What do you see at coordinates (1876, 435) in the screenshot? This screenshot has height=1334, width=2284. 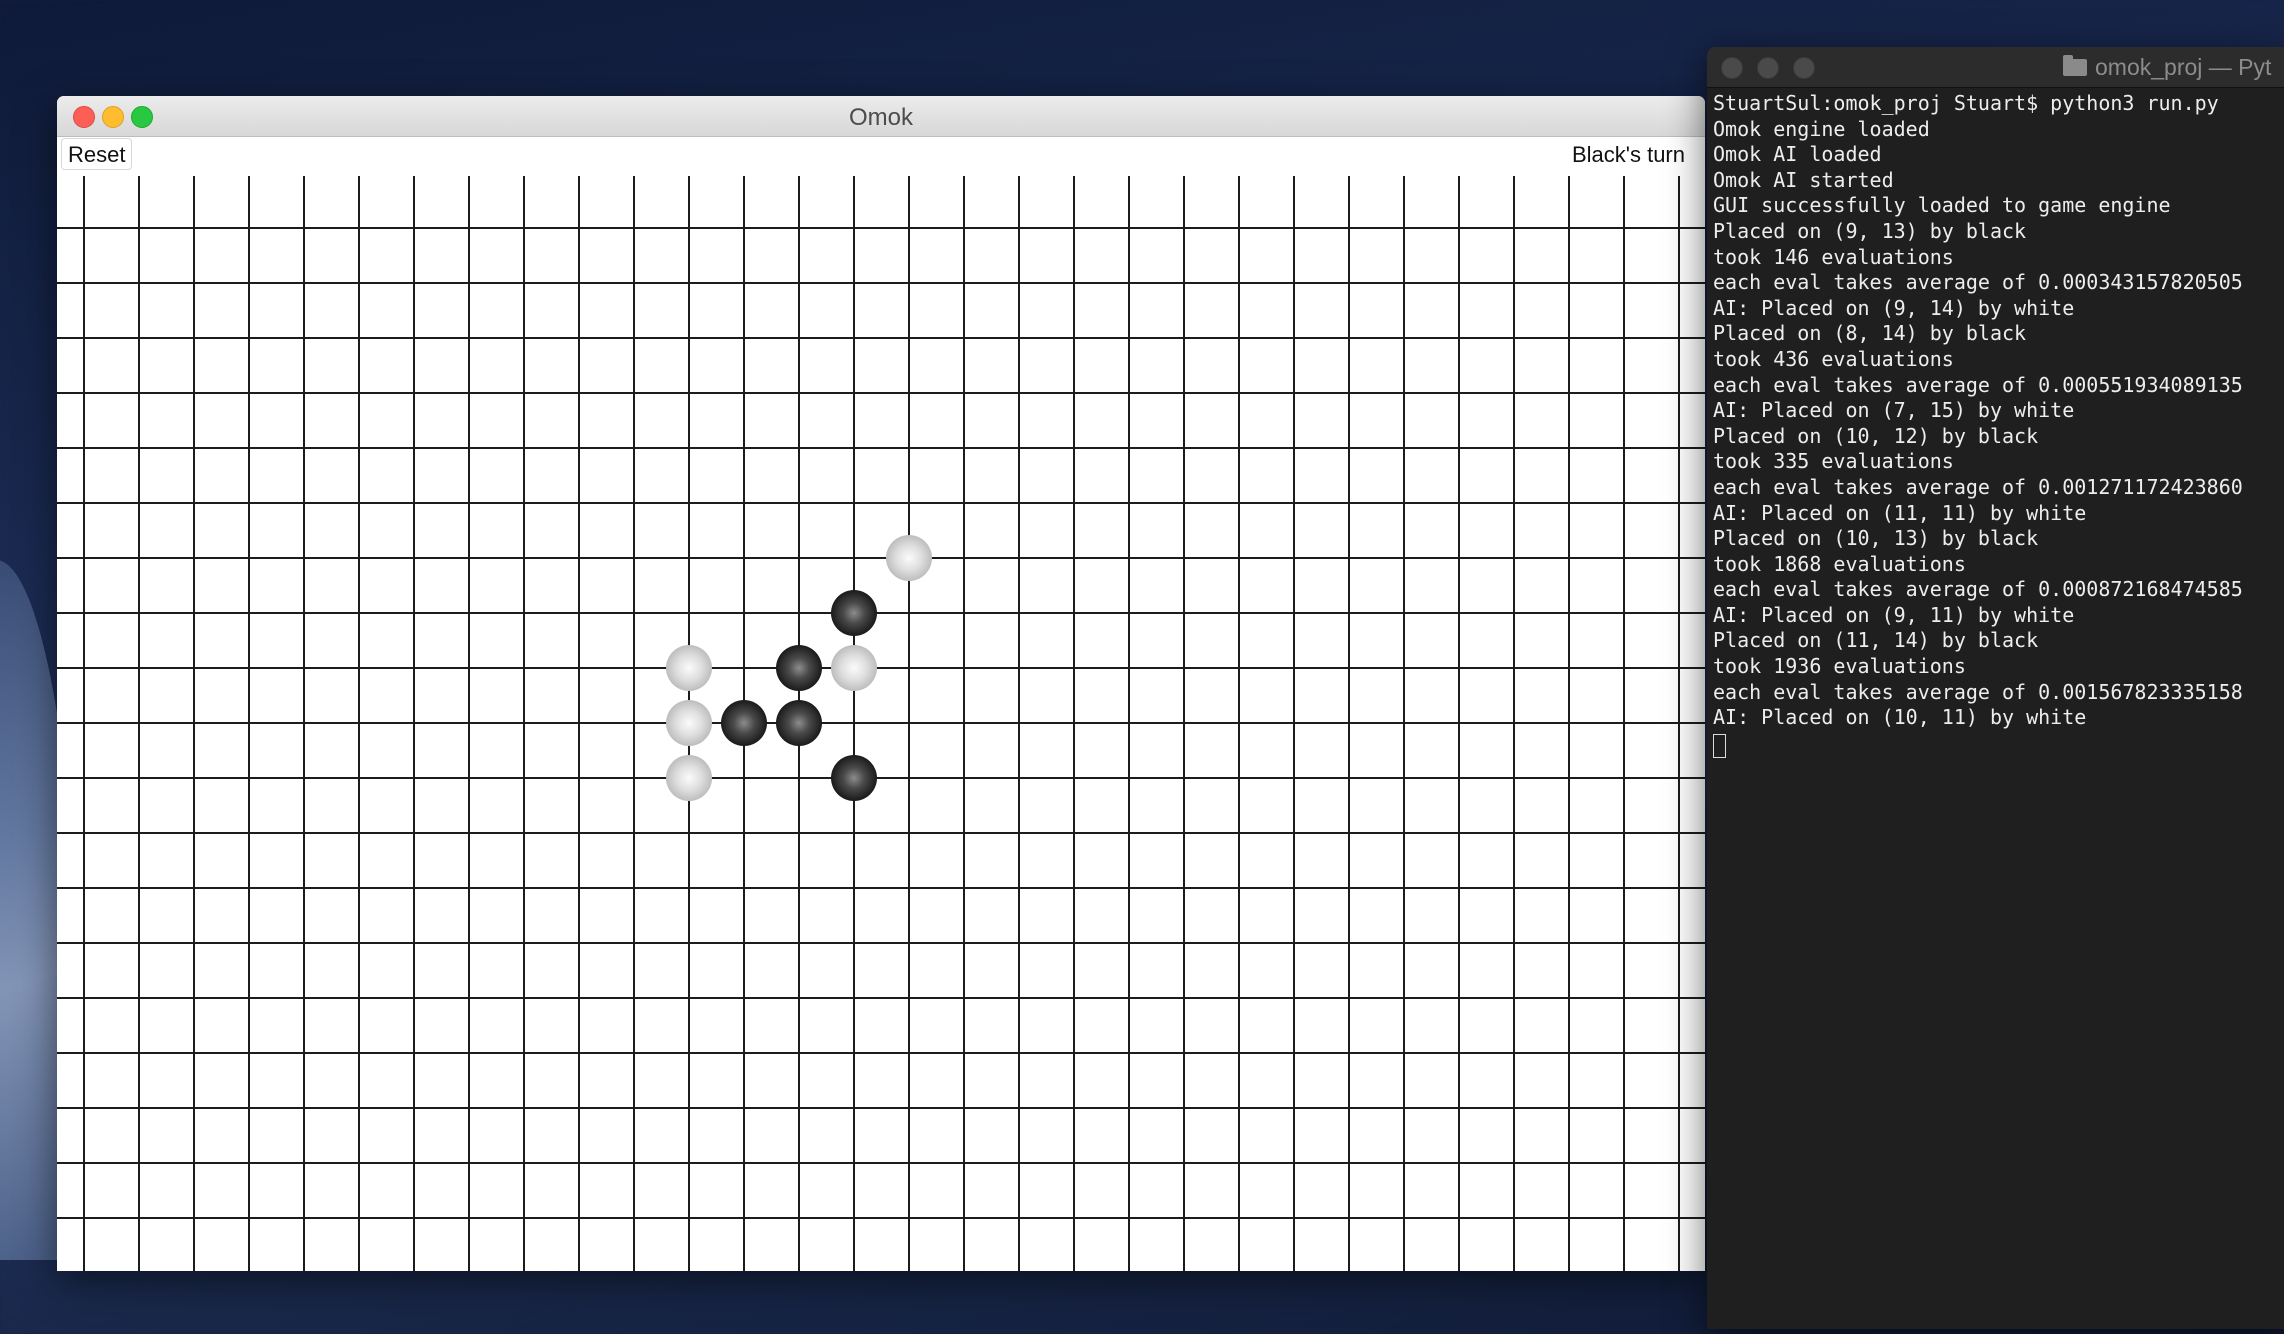 I see `terminal-line: Placed on (10, 12) by black` at bounding box center [1876, 435].